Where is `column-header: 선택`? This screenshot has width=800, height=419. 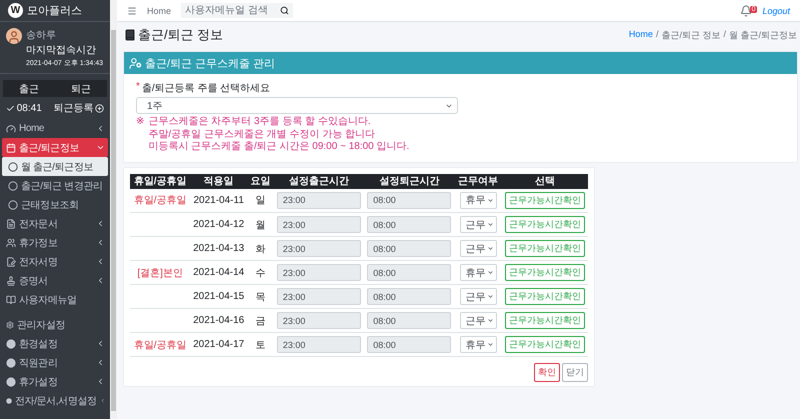 column-header: 선택 is located at coordinates (545, 181).